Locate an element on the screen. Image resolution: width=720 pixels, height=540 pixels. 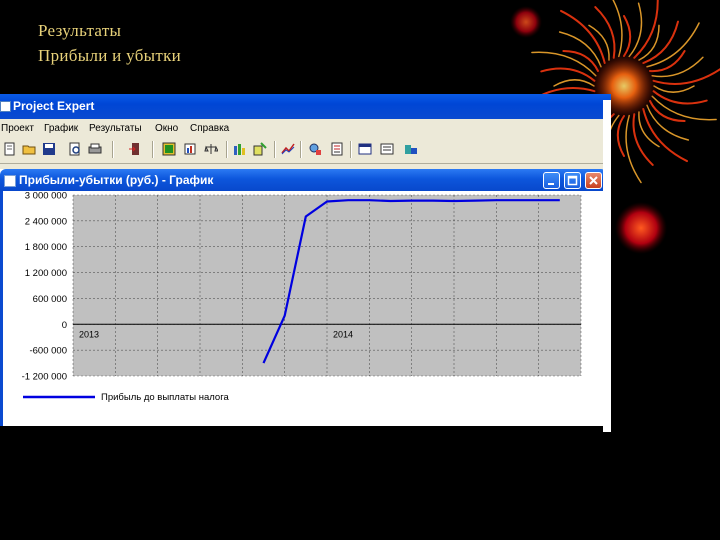
new-icon is located at coordinates (10, 149).